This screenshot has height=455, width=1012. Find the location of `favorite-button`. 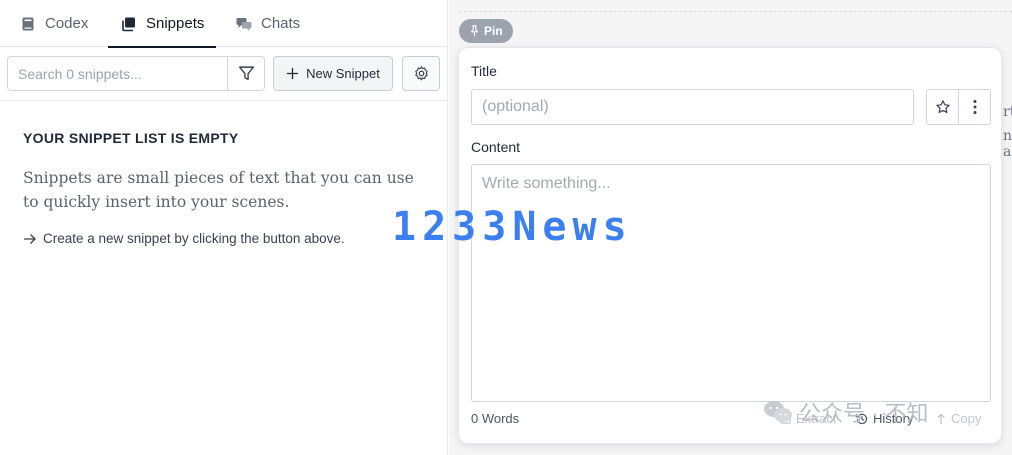

favorite-button is located at coordinates (943, 107).